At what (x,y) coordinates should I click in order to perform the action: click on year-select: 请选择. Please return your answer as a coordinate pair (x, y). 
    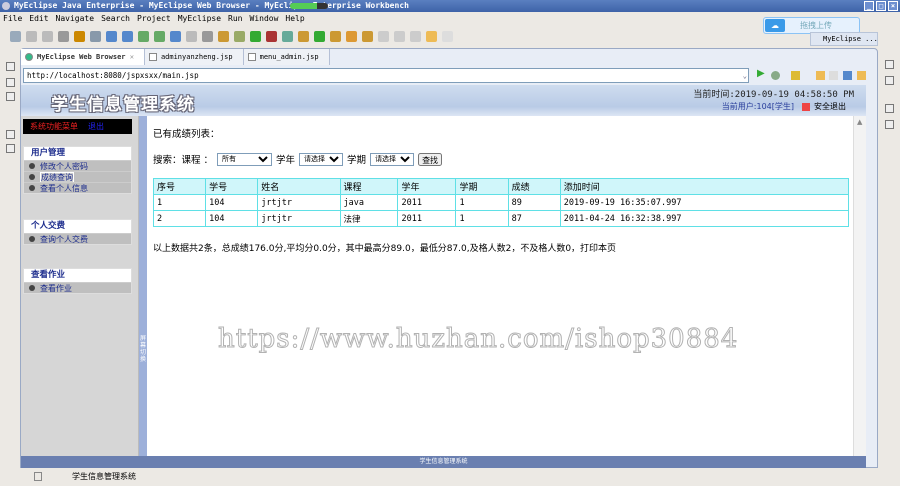
    Looking at the image, I should click on (321, 159).